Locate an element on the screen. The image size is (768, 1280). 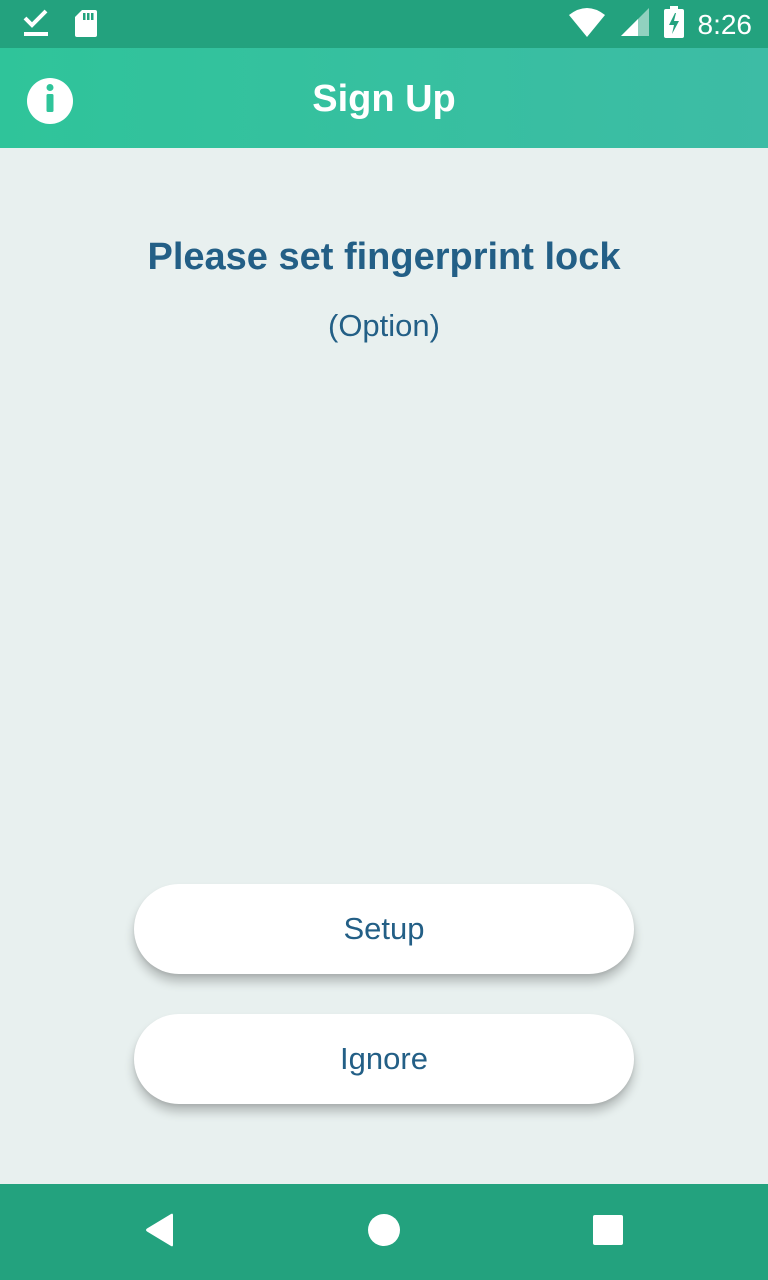
app-bar: Sign Up is located at coordinates (384, 98).